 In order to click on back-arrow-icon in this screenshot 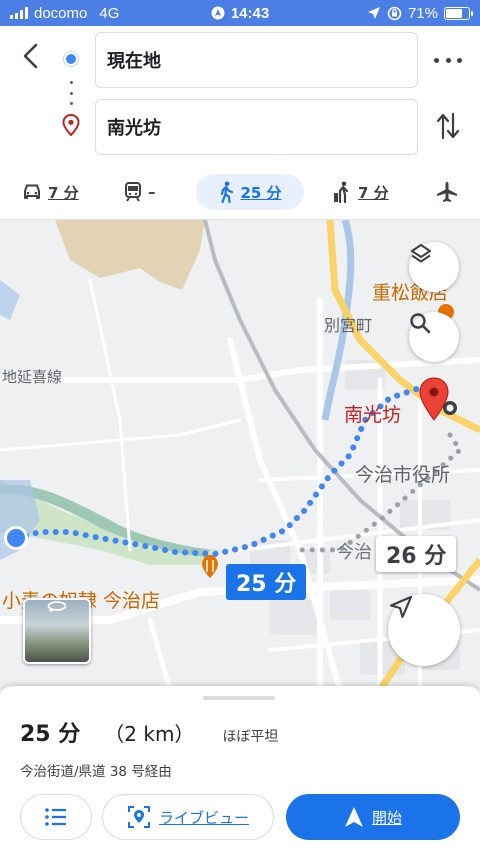, I will do `click(30, 56)`.